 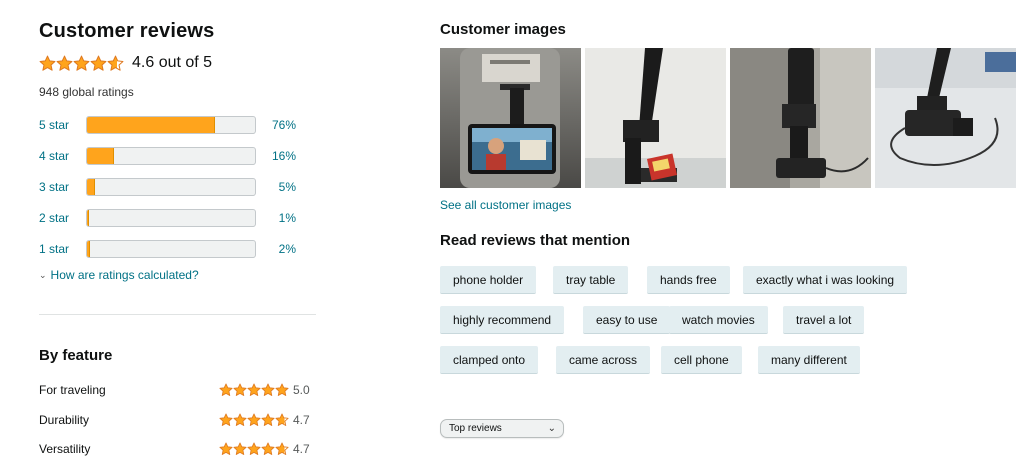 I want to click on histogram-label: 4 star, so click(x=62, y=156).